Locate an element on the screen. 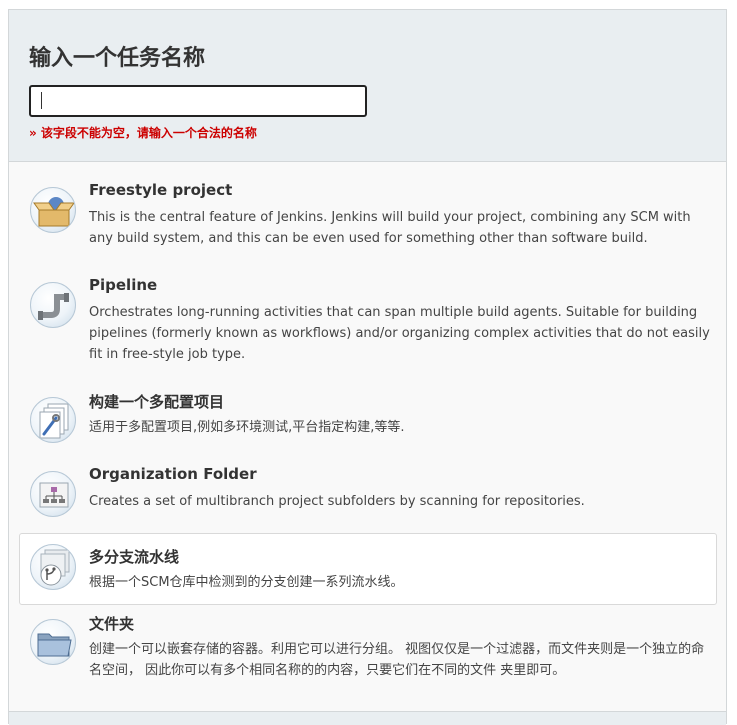  item-name: Pipeline is located at coordinates (123, 285).